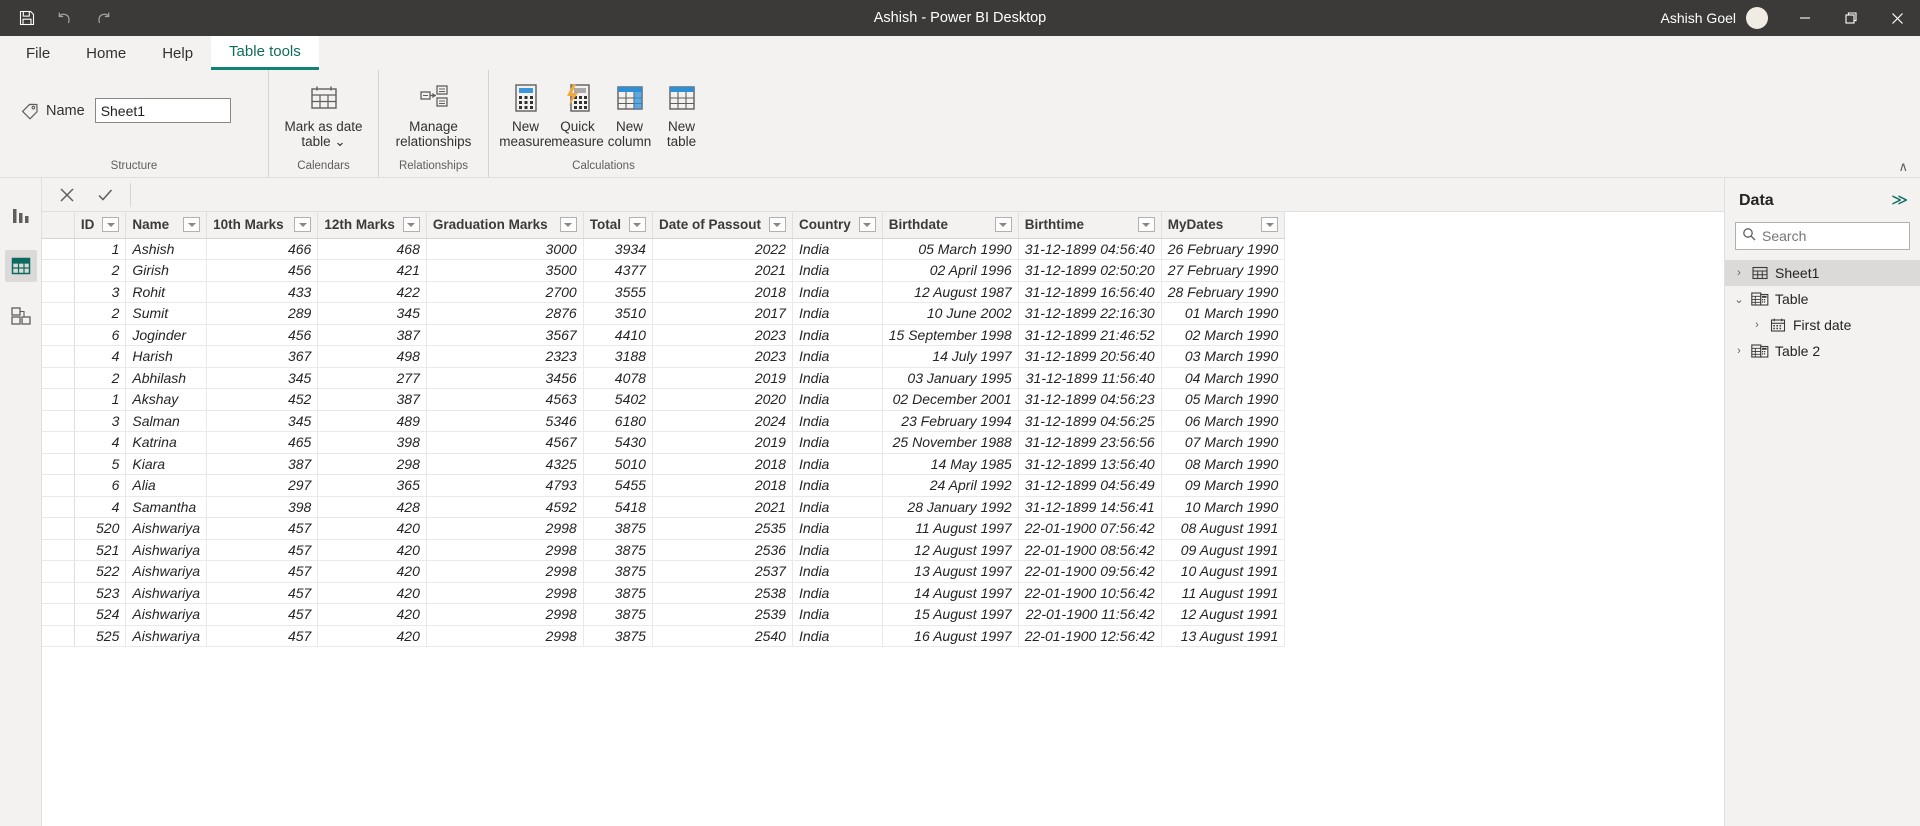  What do you see at coordinates (722, 507) in the screenshot?
I see `table-cell: 2021` at bounding box center [722, 507].